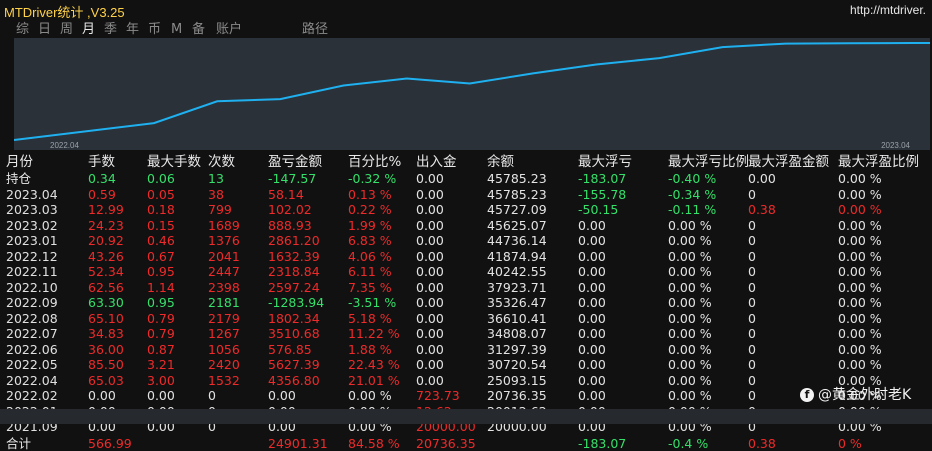  I want to click on cell-percent: -0.32 %, so click(372, 179).